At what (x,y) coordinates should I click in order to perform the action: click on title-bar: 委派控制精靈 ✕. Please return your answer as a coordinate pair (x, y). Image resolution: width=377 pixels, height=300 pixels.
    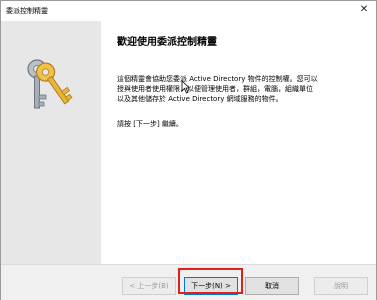
    Looking at the image, I should click on (188, 11).